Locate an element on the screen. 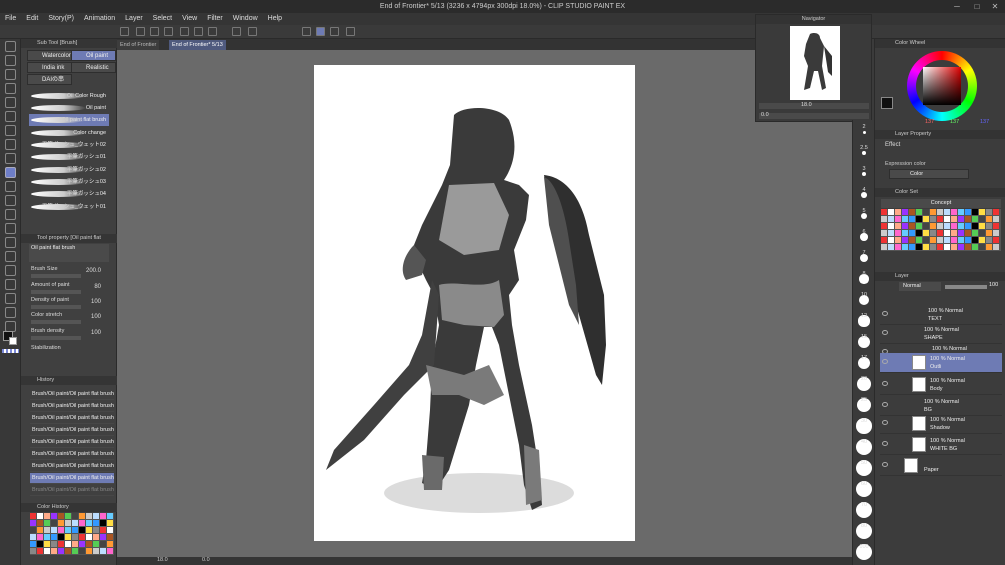 The image size is (1005, 565). brush-tool-icon is located at coordinates (10, 172).